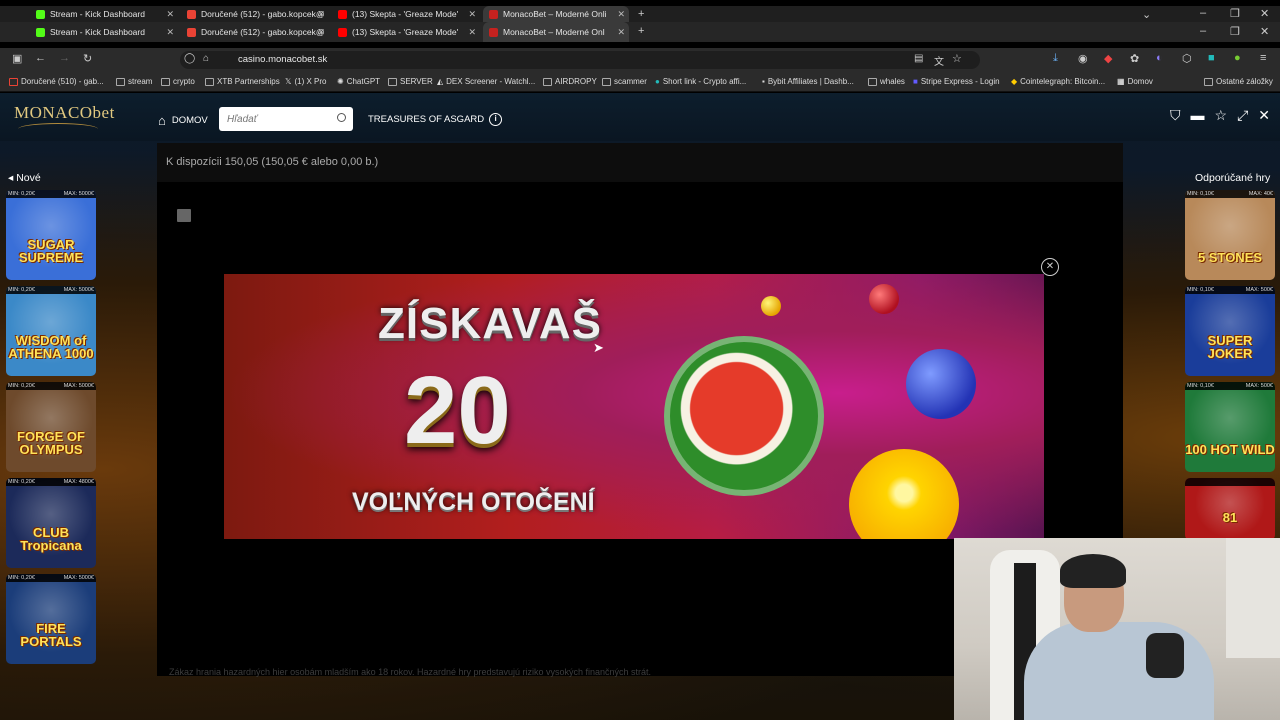 This screenshot has height=720, width=1280. What do you see at coordinates (1198, 115) in the screenshot?
I see `wallet-icon: ▬` at bounding box center [1198, 115].